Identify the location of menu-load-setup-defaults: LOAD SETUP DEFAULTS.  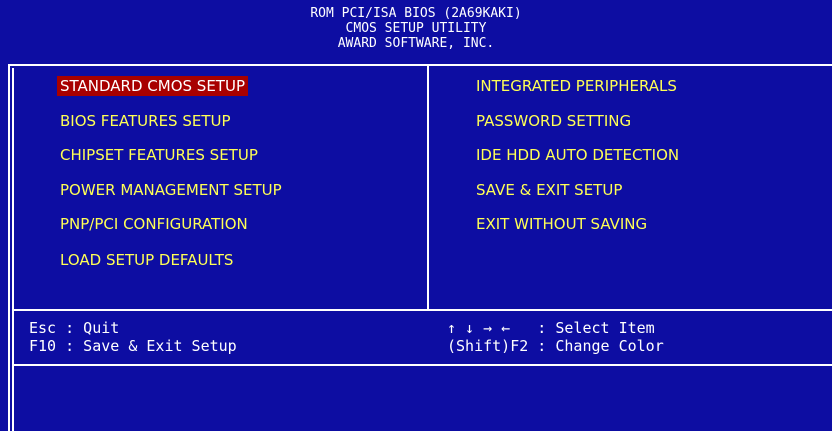
(146, 260).